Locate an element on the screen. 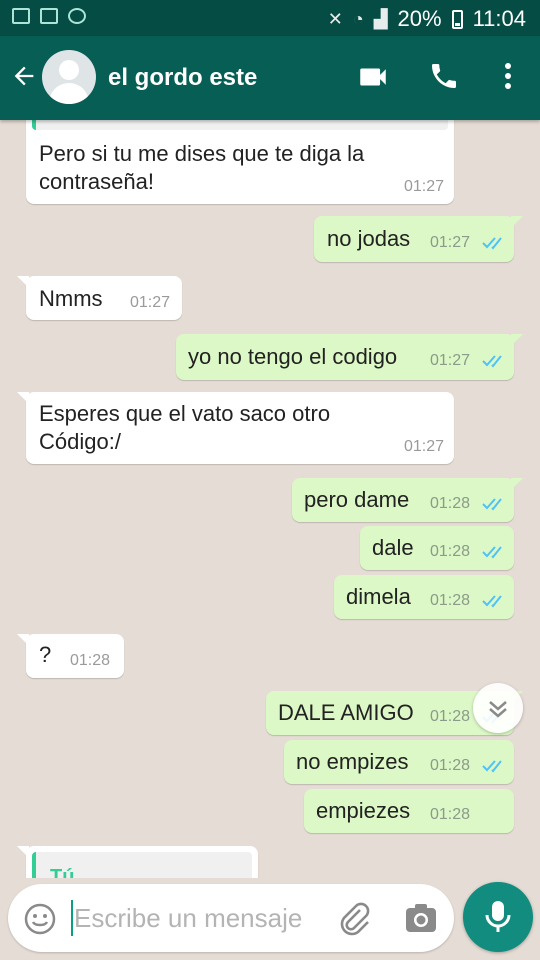 The height and width of the screenshot is (960, 540). message-outgoing: empiezes 01:28 is located at coordinates (409, 811).